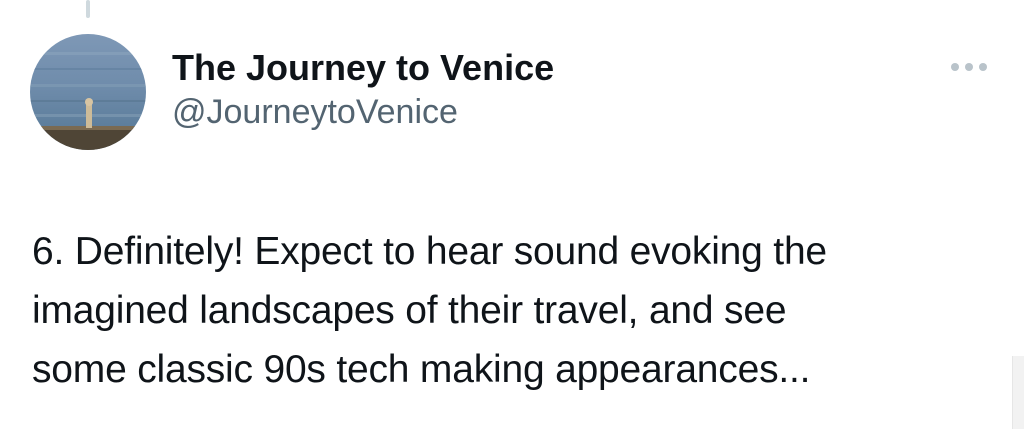 This screenshot has width=1024, height=429. I want to click on author-handle: @JourneytoVenice, so click(363, 112).